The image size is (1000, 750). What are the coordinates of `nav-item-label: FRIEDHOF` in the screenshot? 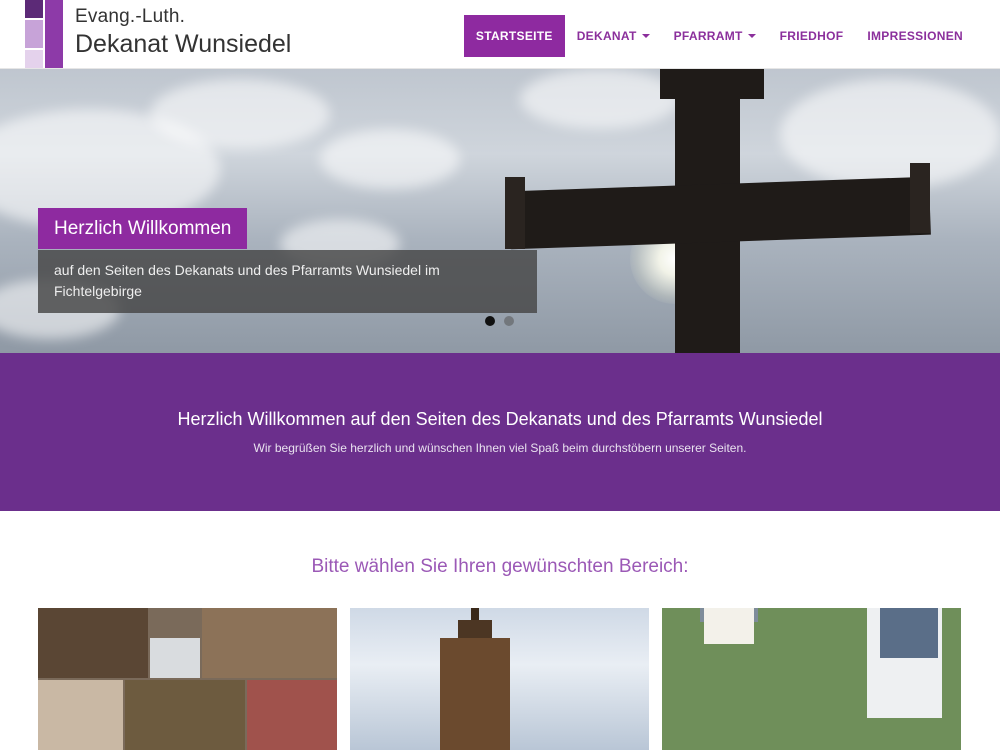 It's located at (811, 36).